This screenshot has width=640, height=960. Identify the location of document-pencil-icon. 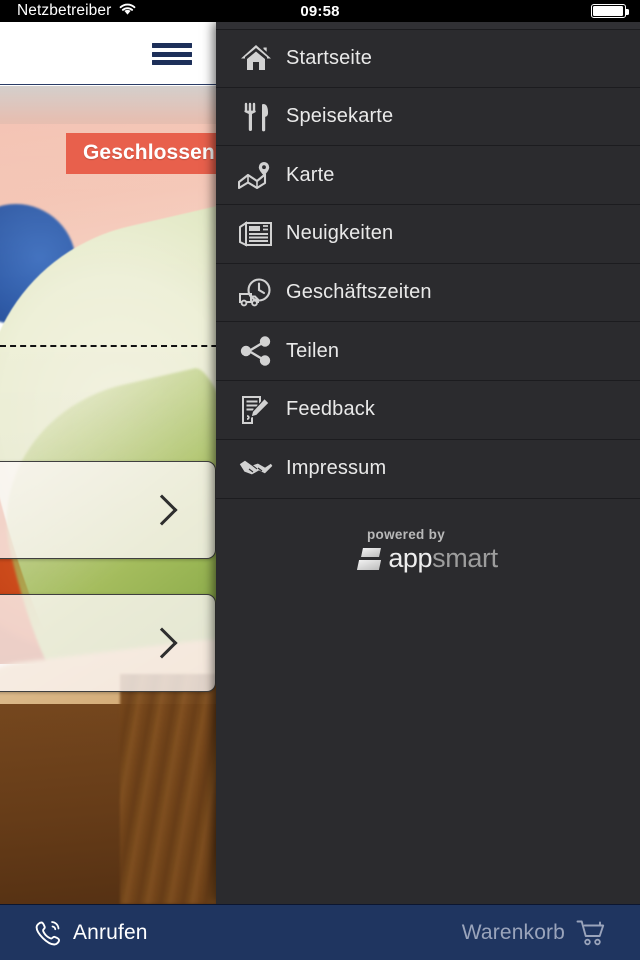
(256, 410).